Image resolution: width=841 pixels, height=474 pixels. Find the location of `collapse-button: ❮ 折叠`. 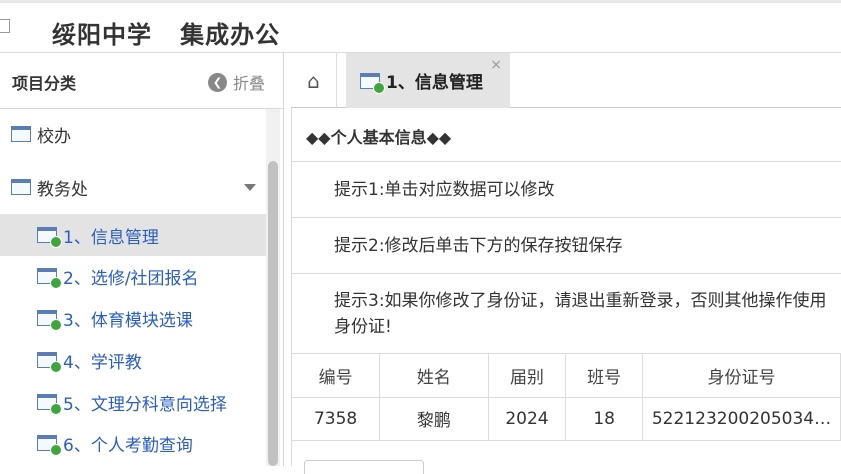

collapse-button: ❮ 折叠 is located at coordinates (236, 82).